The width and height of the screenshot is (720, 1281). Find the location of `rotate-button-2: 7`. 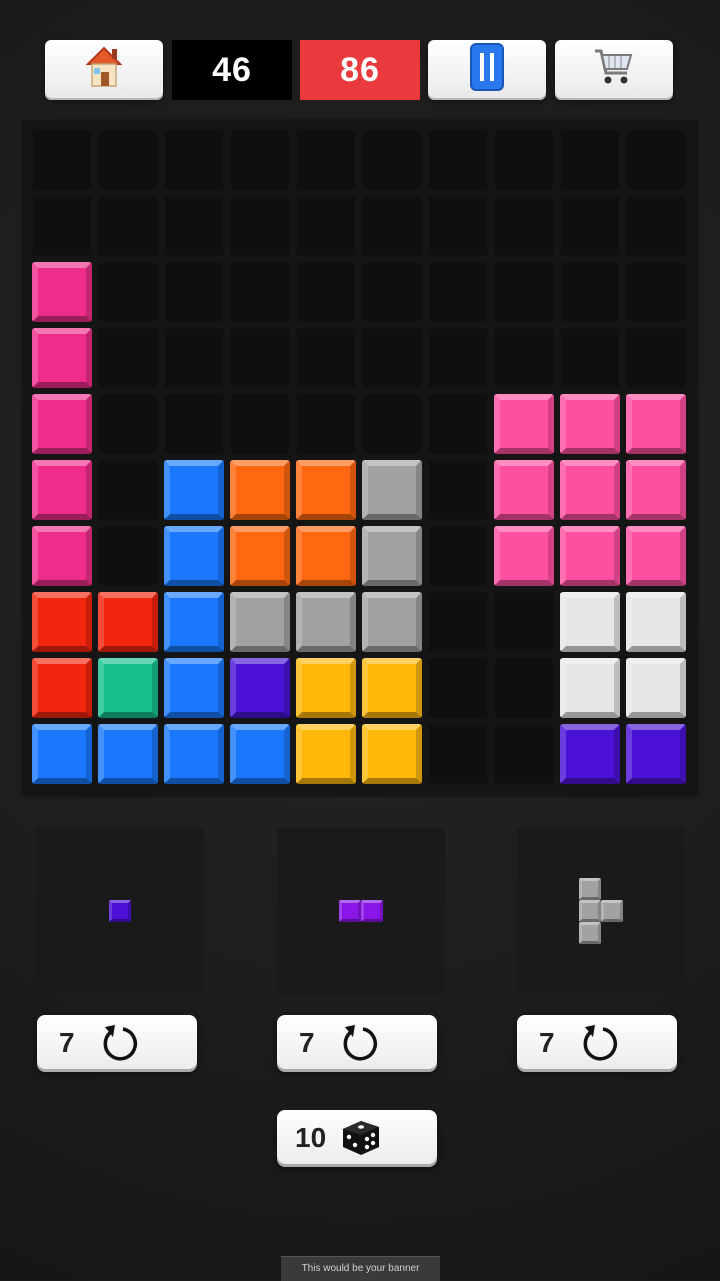

rotate-button-2: 7 is located at coordinates (357, 1042).